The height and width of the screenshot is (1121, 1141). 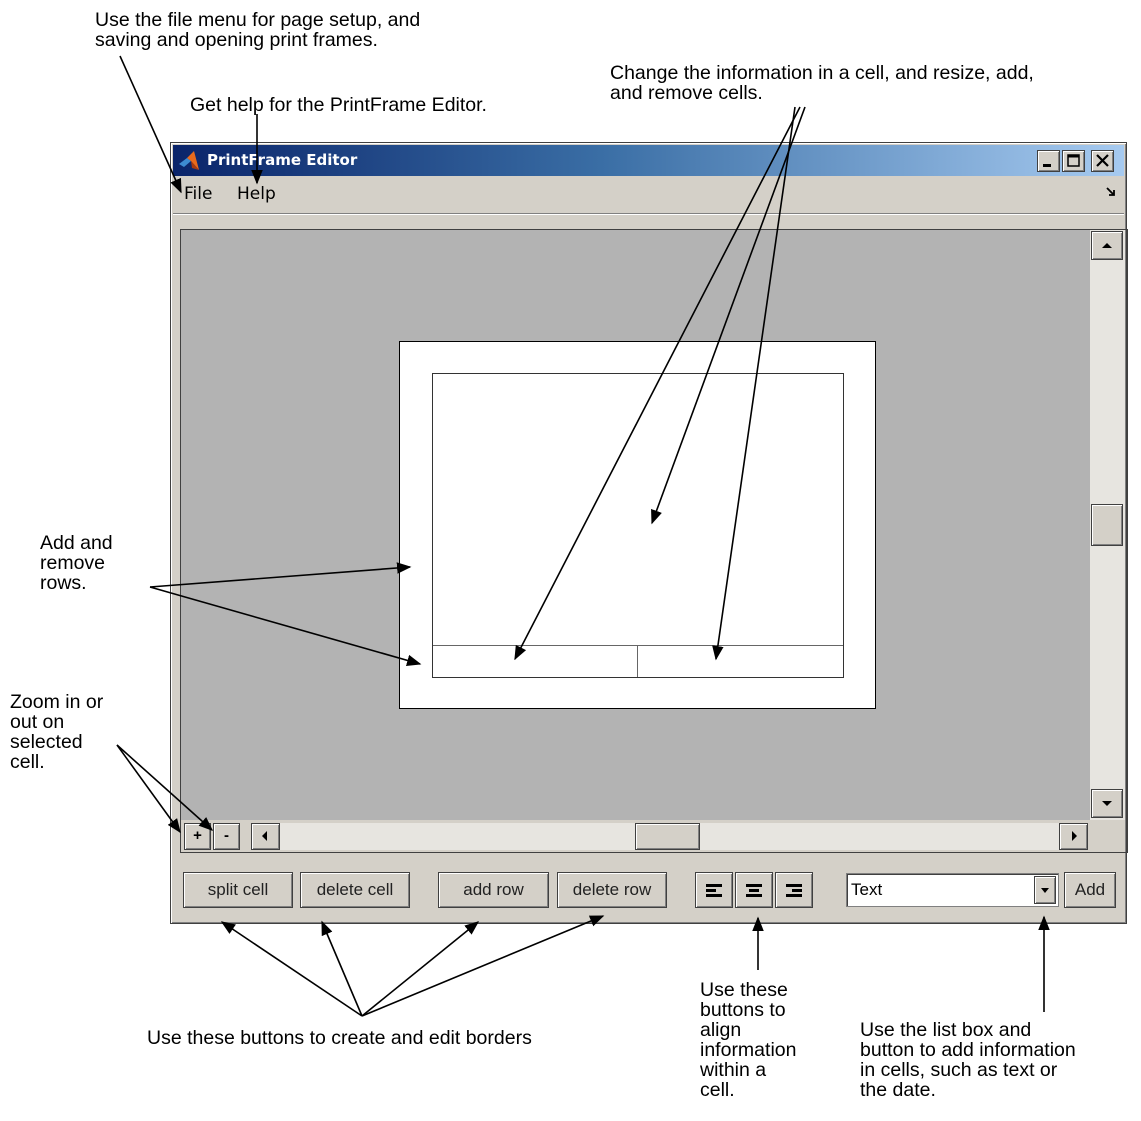 What do you see at coordinates (189, 160) in the screenshot?
I see `matlab-logo-icon` at bounding box center [189, 160].